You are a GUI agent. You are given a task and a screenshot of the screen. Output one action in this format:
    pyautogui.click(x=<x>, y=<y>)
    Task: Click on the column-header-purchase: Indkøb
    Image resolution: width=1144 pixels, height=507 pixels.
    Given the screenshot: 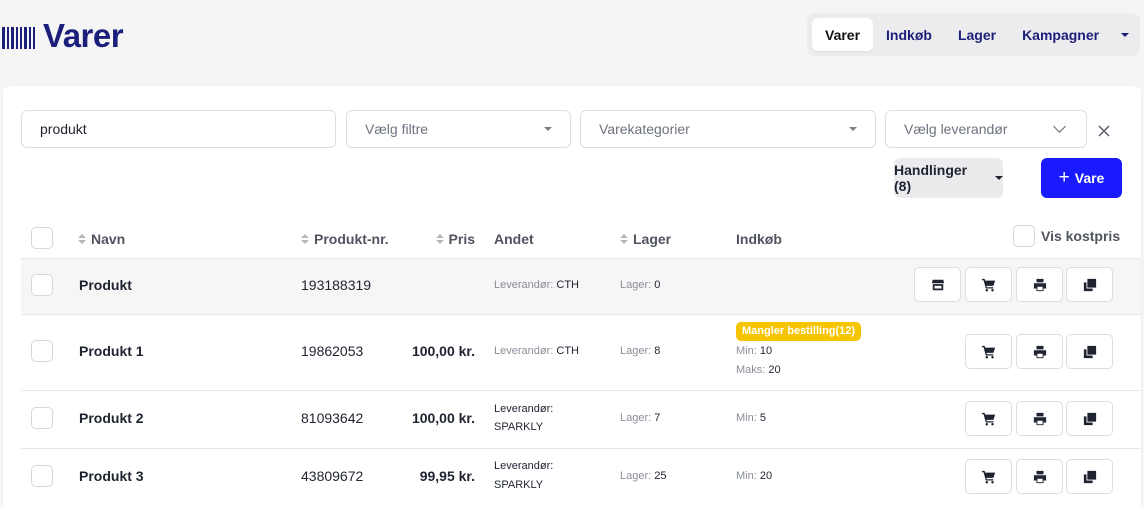 What is the action you would take?
    pyautogui.click(x=759, y=239)
    